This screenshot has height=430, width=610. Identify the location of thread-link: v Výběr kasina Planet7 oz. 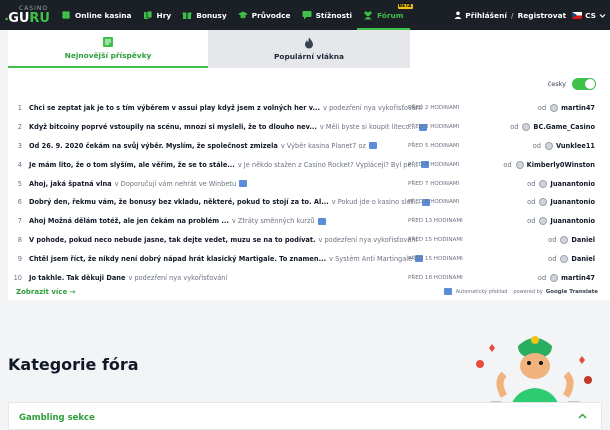
(323, 146).